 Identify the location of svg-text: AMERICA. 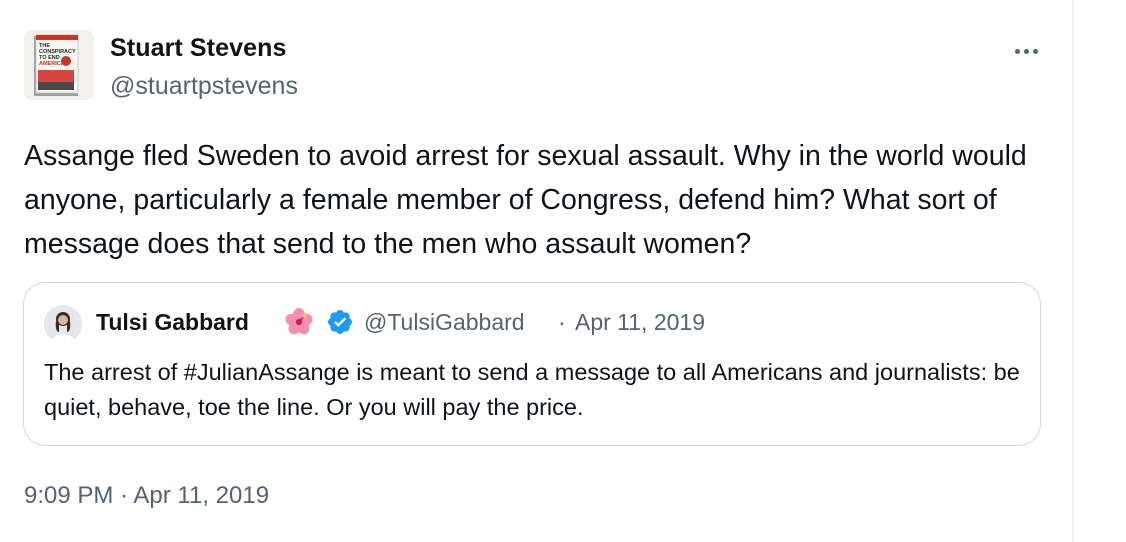
(52, 64).